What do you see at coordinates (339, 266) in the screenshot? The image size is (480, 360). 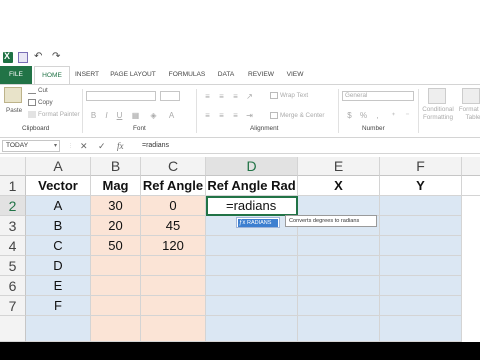 I see `cell-e5` at bounding box center [339, 266].